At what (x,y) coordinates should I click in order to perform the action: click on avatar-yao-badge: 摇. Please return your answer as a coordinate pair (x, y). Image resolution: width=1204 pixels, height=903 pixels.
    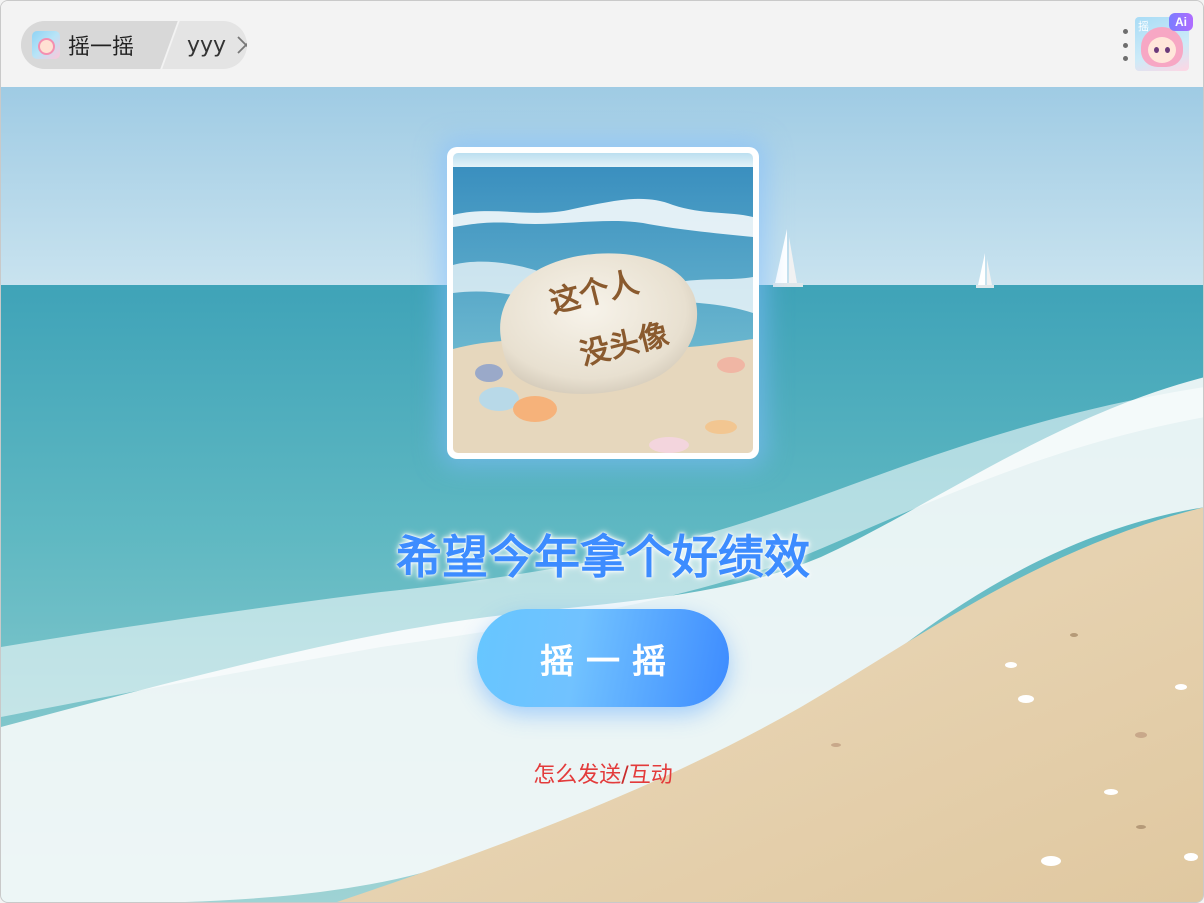
    Looking at the image, I should click on (1143, 26).